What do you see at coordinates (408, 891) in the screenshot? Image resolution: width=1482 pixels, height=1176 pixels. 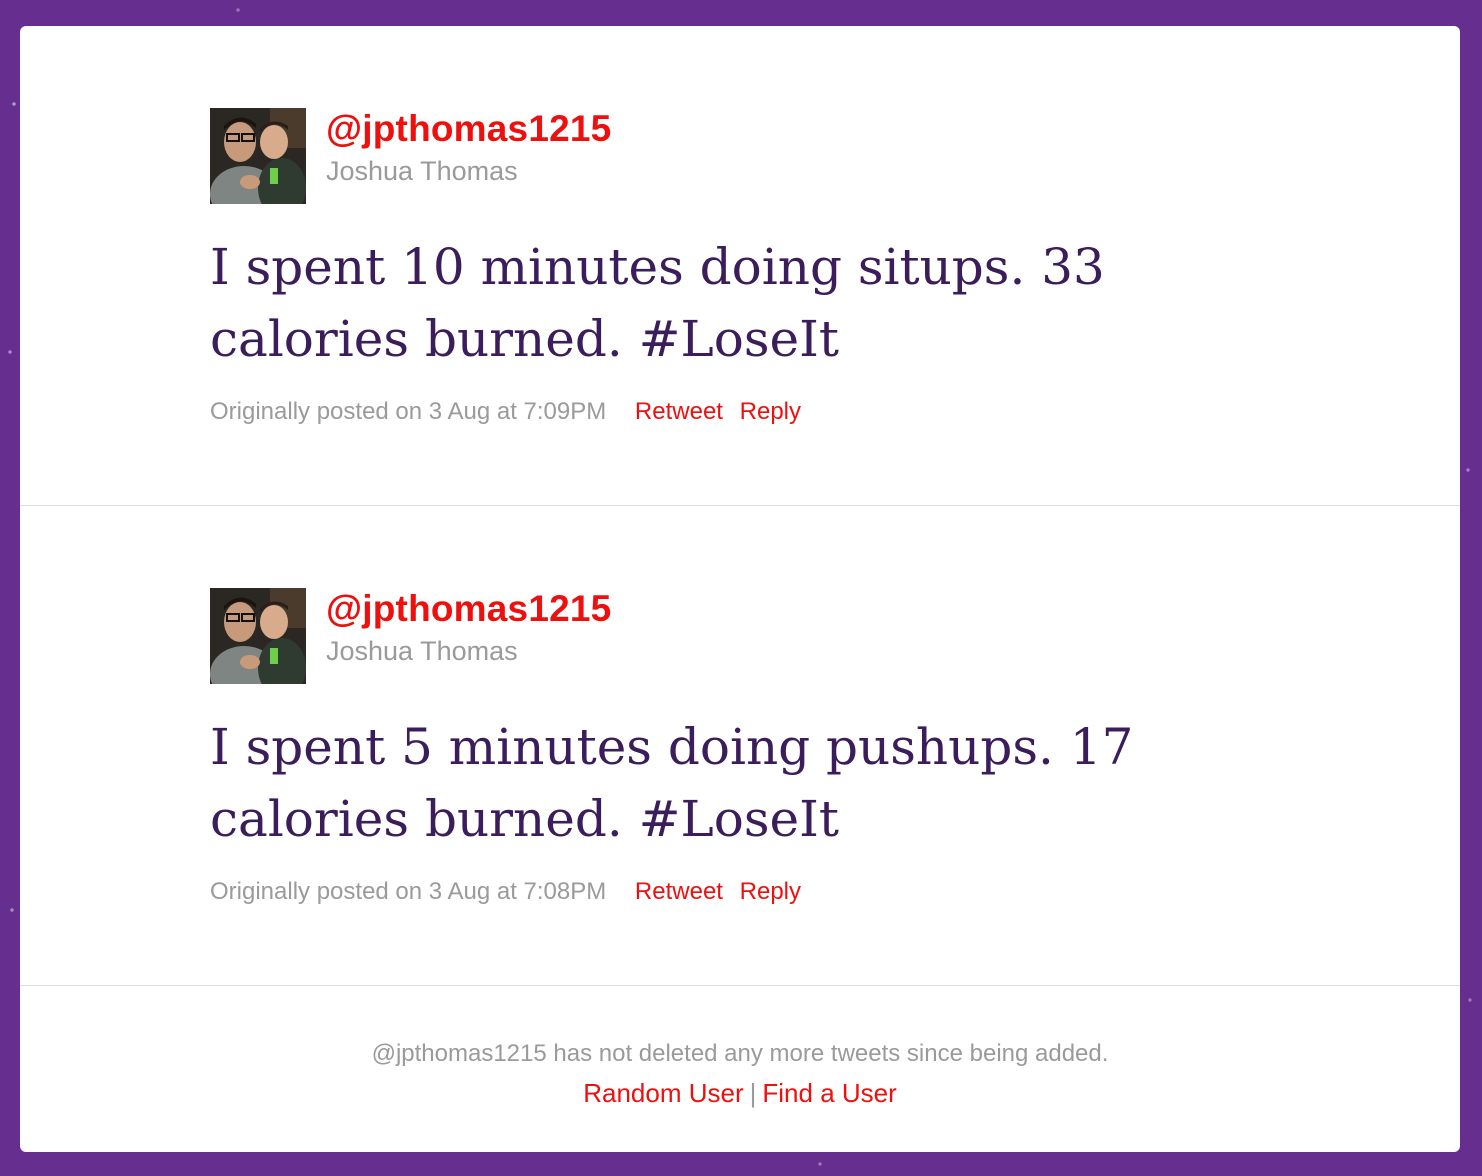 I see `posted-timestamp: Originally posted on 3 Aug at 7:08PM` at bounding box center [408, 891].